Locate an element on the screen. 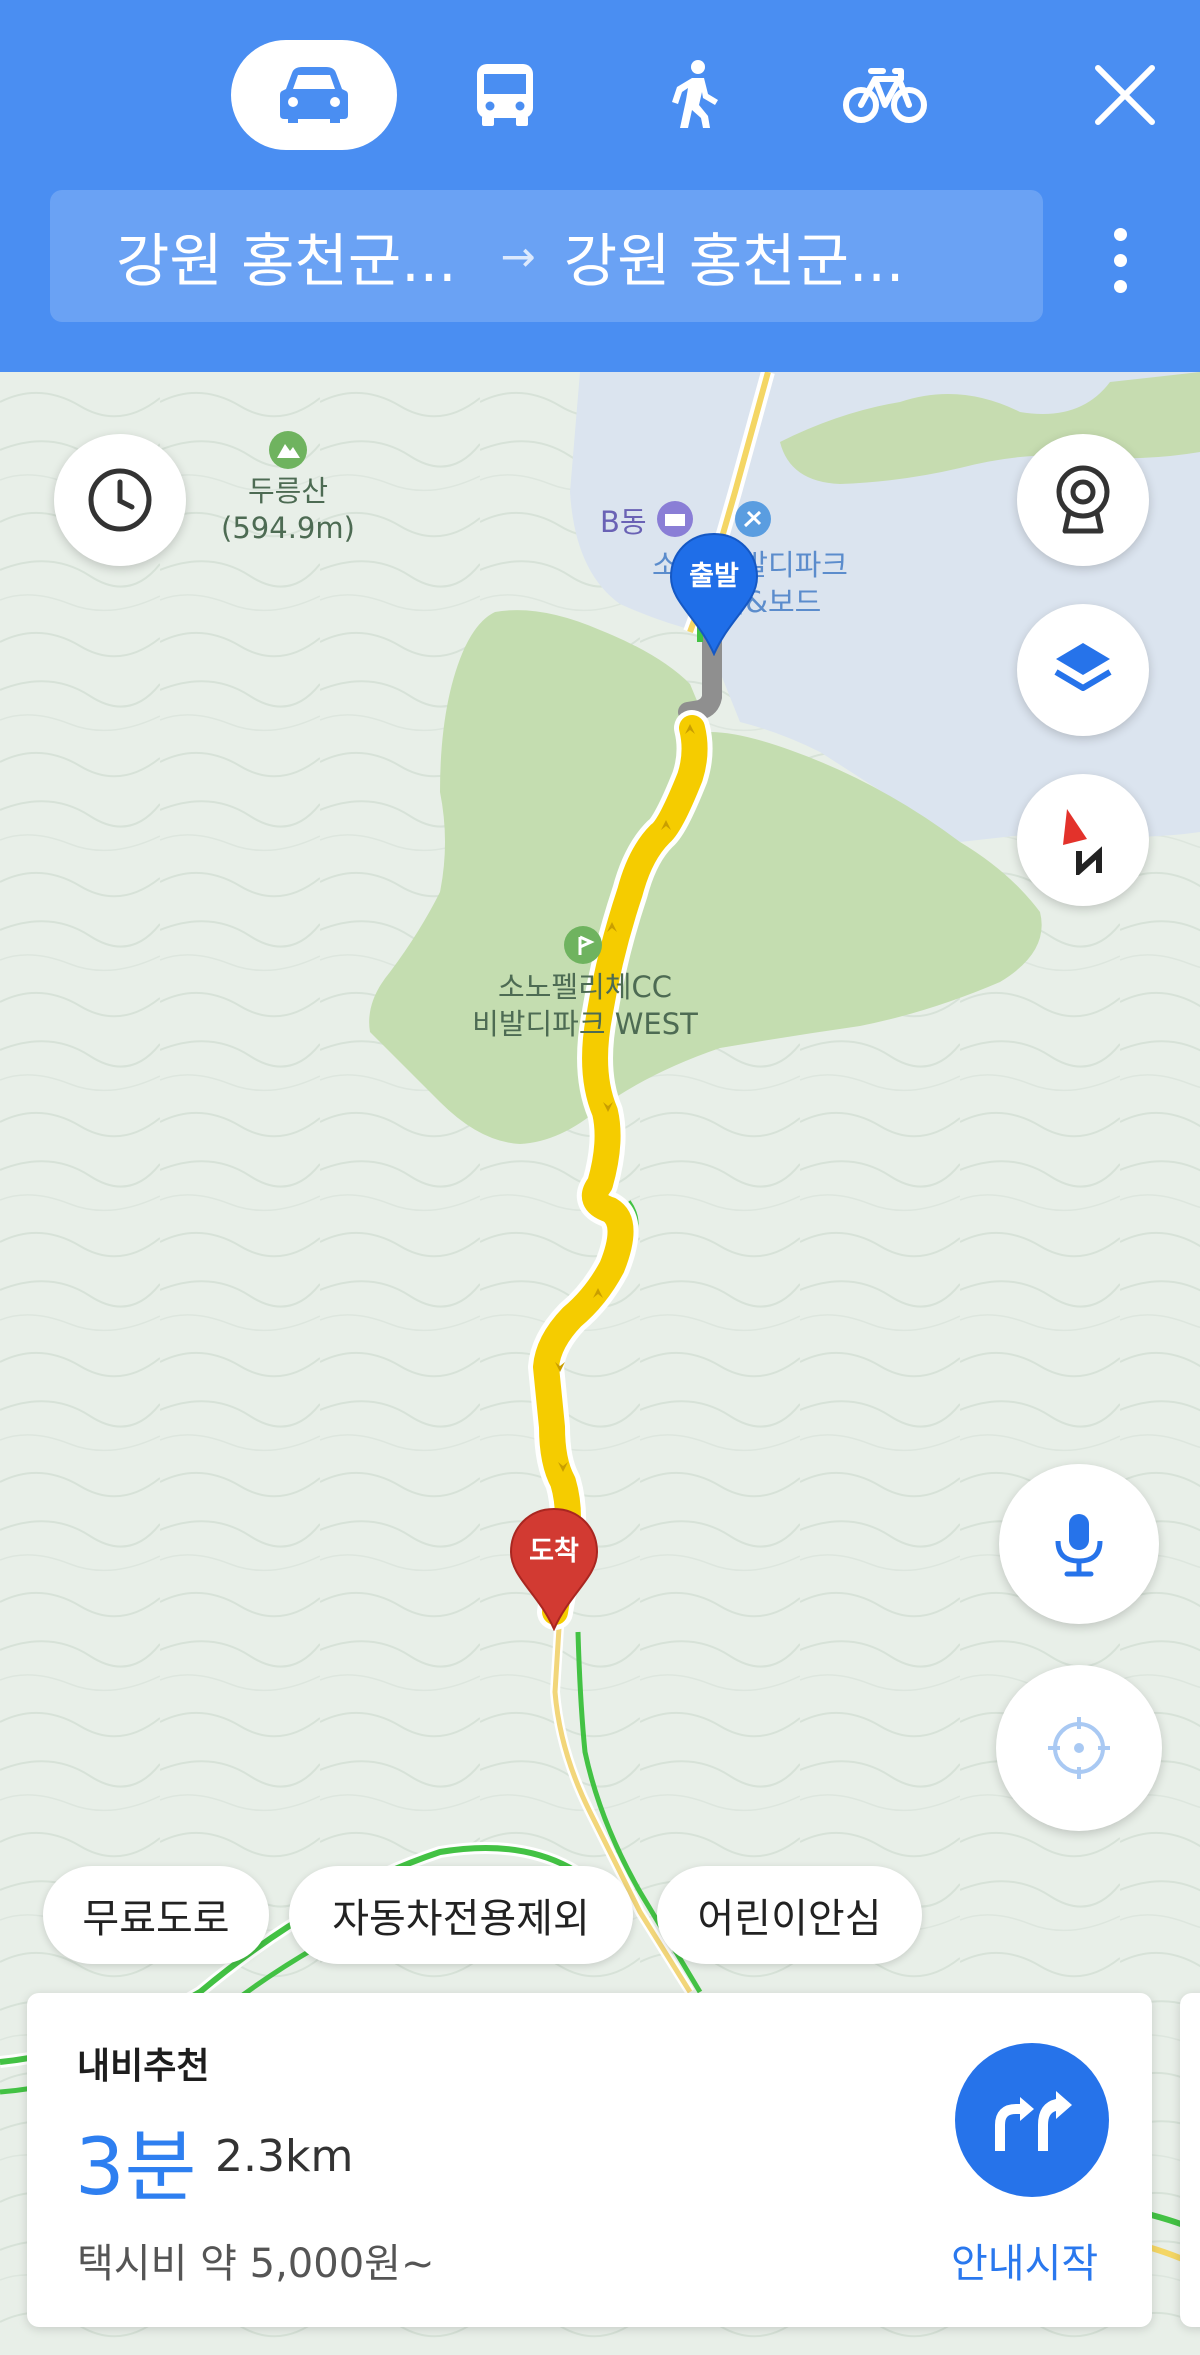 Image resolution: width=1200 pixels, height=2355 pixels. start-marker: 출발 is located at coordinates (714, 594).